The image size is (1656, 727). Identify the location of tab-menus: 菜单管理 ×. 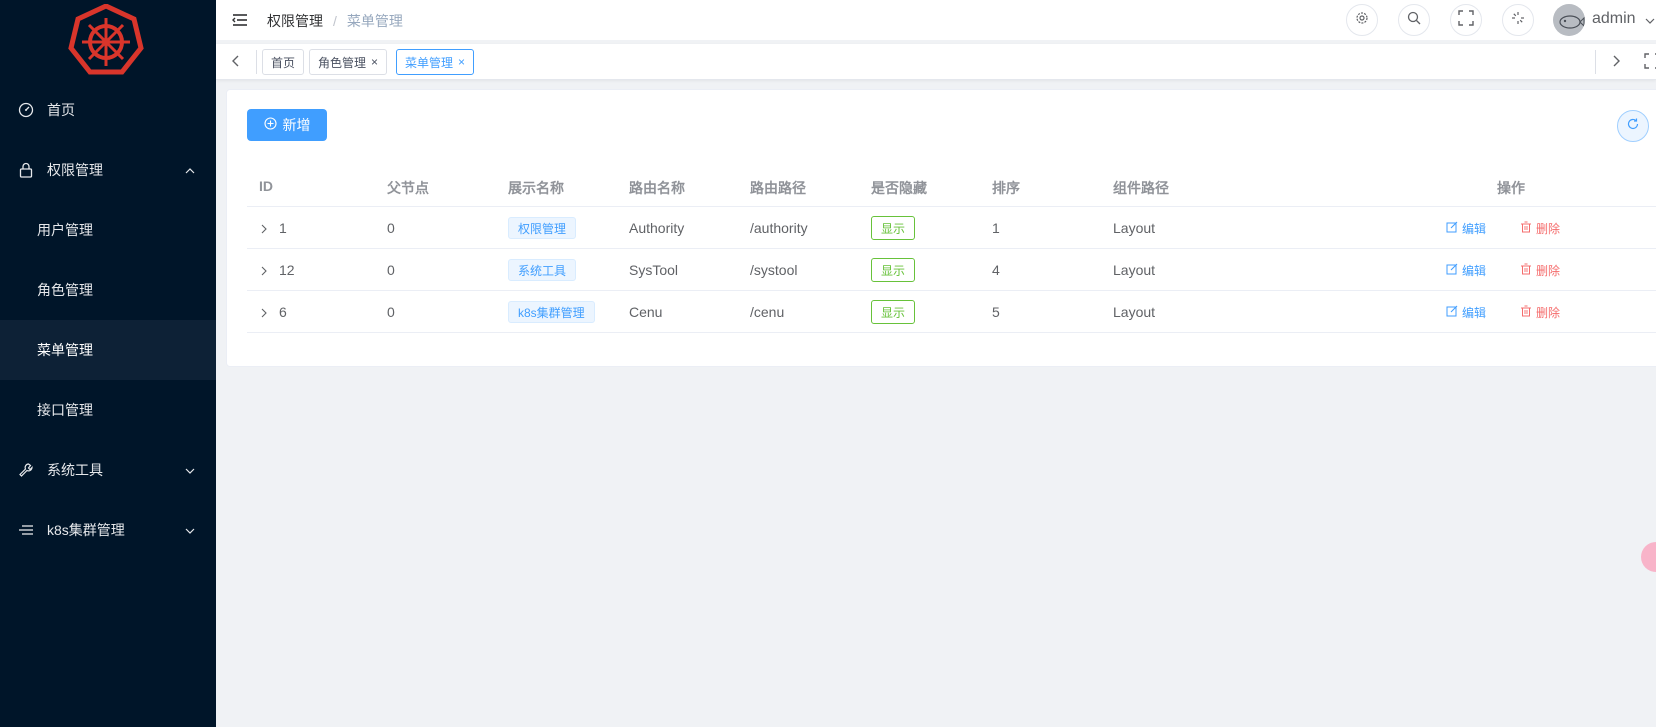
(435, 62).